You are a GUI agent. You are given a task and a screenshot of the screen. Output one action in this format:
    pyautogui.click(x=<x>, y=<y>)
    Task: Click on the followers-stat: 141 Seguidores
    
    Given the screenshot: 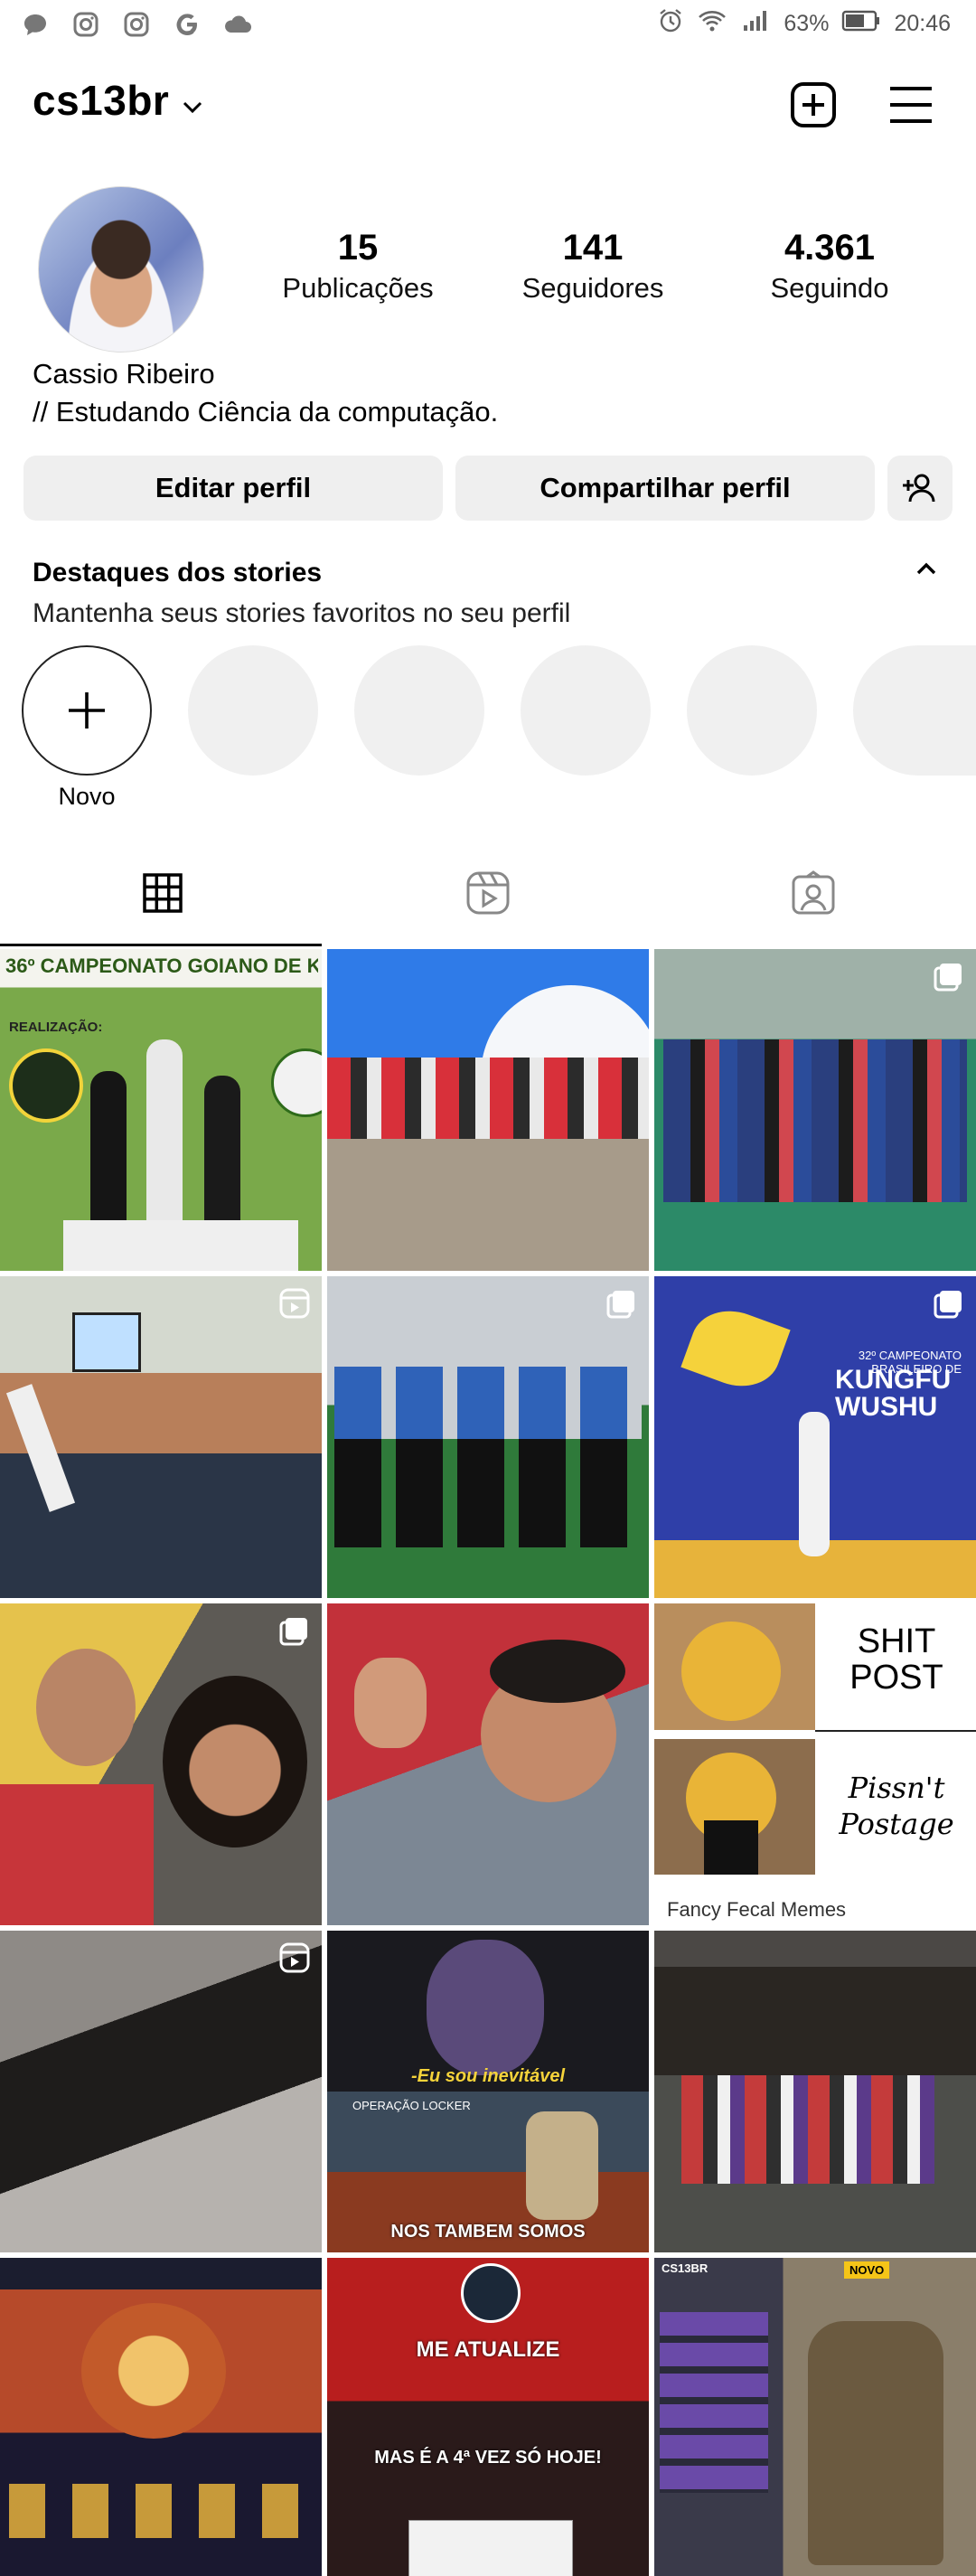 What is the action you would take?
    pyautogui.click(x=592, y=266)
    